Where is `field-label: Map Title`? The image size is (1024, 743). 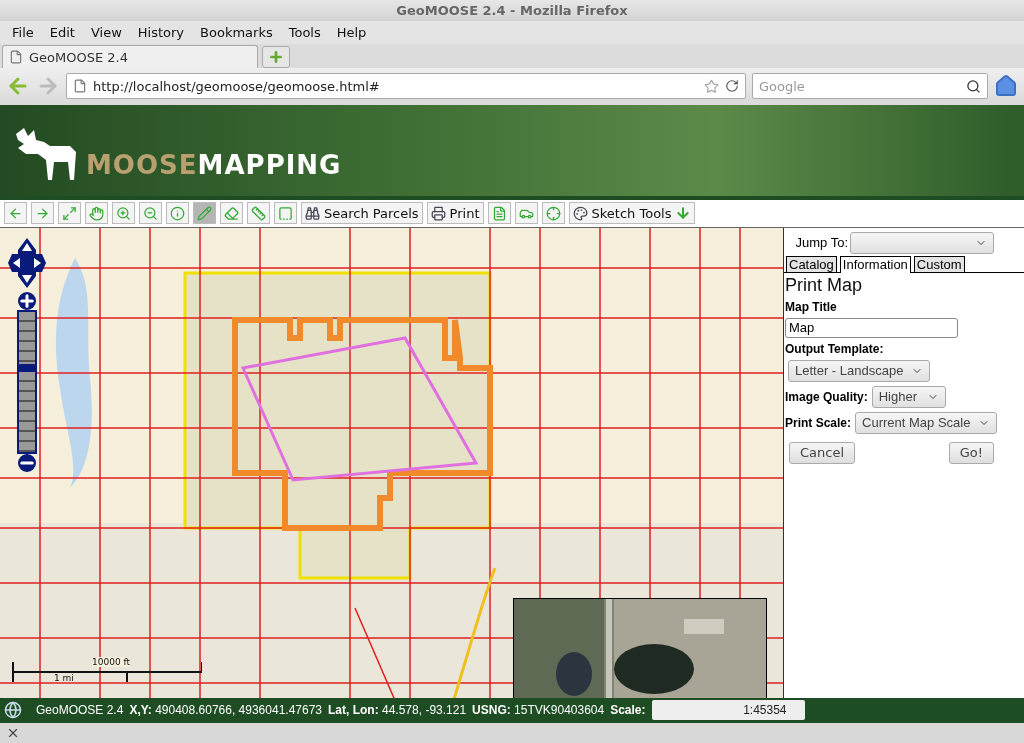 field-label: Map Title is located at coordinates (811, 306).